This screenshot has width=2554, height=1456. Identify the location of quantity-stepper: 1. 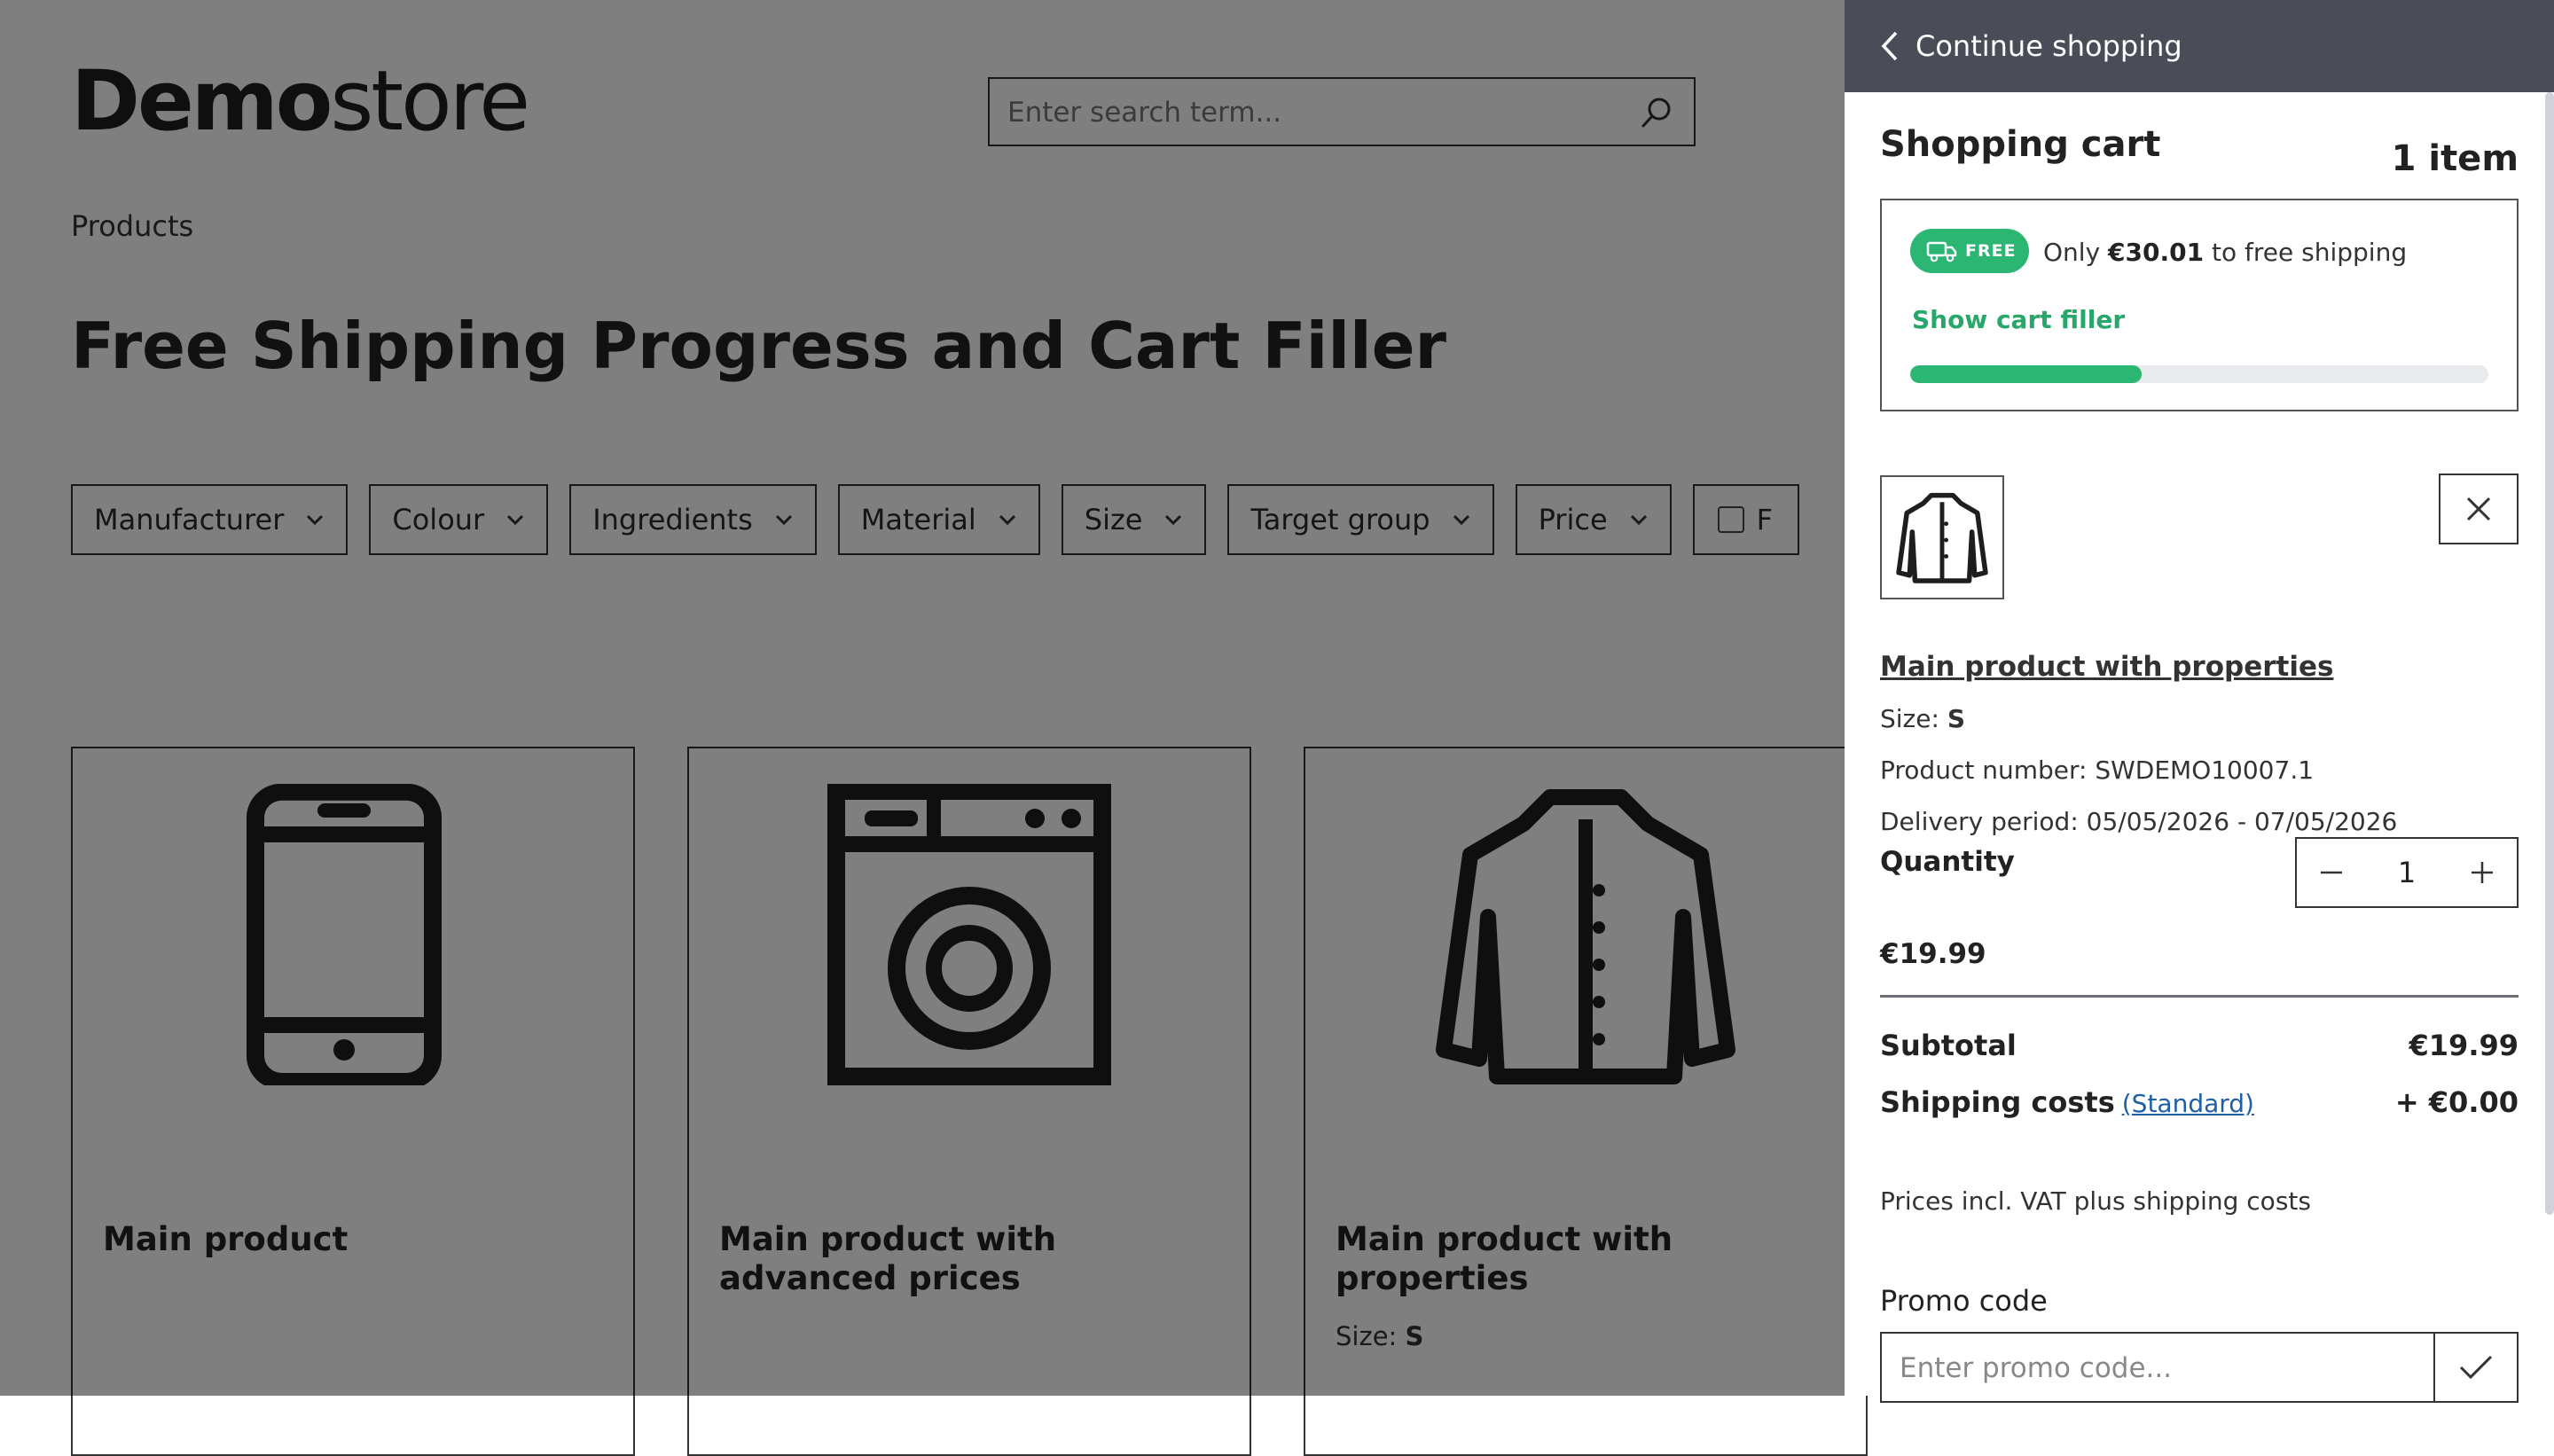
(2407, 872).